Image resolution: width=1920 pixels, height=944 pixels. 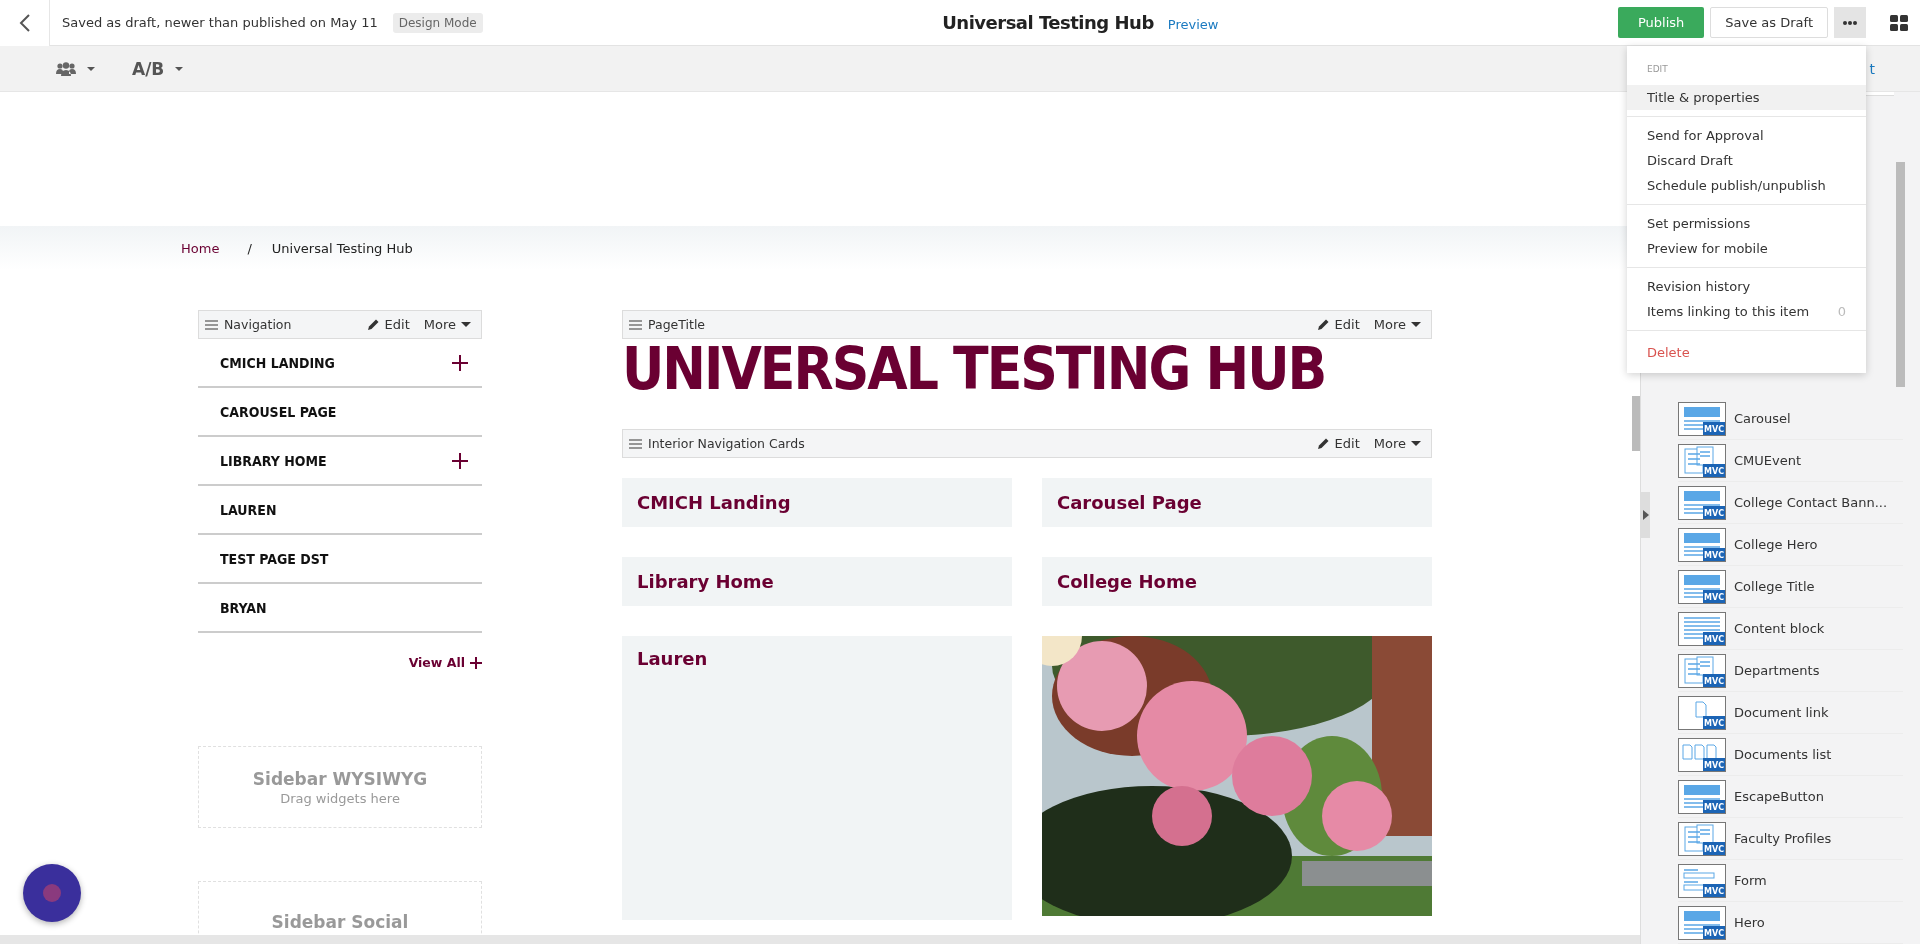 I want to click on draft-status: Saved as draft, newer than published on May 11, so click(x=220, y=22).